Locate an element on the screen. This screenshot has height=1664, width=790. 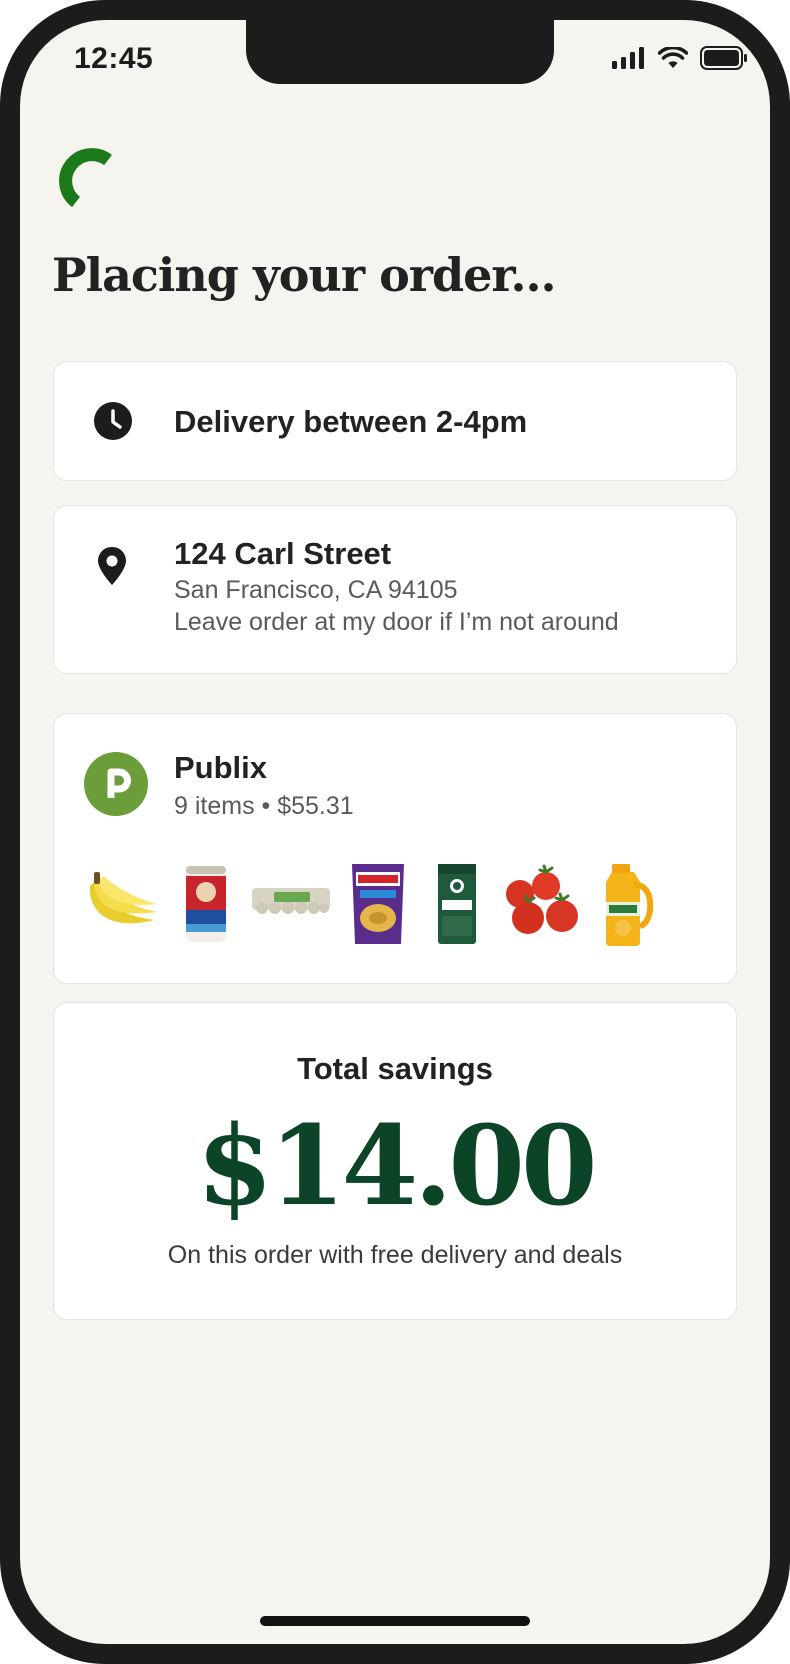
location-pin-icon is located at coordinates (112, 566).